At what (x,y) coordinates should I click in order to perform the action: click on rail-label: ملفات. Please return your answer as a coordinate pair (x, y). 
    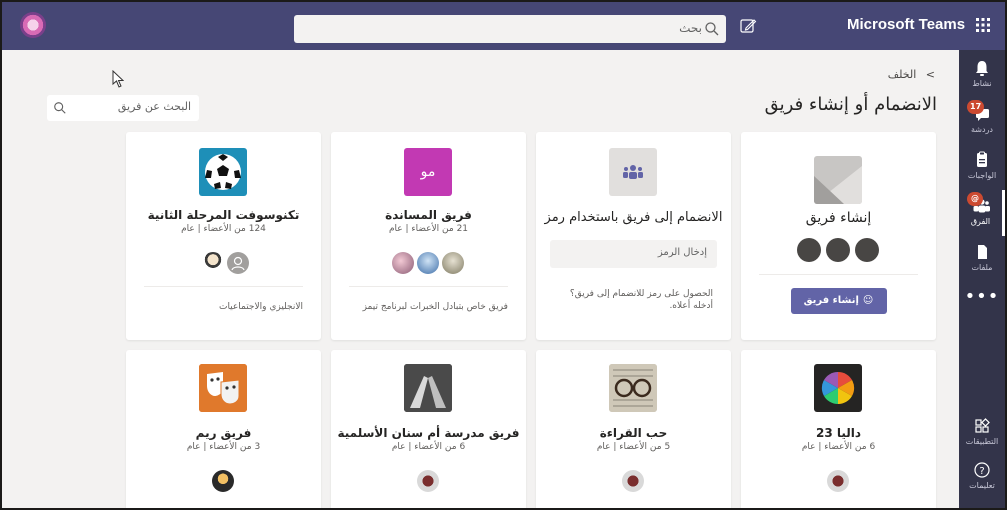
    Looking at the image, I should click on (982, 267).